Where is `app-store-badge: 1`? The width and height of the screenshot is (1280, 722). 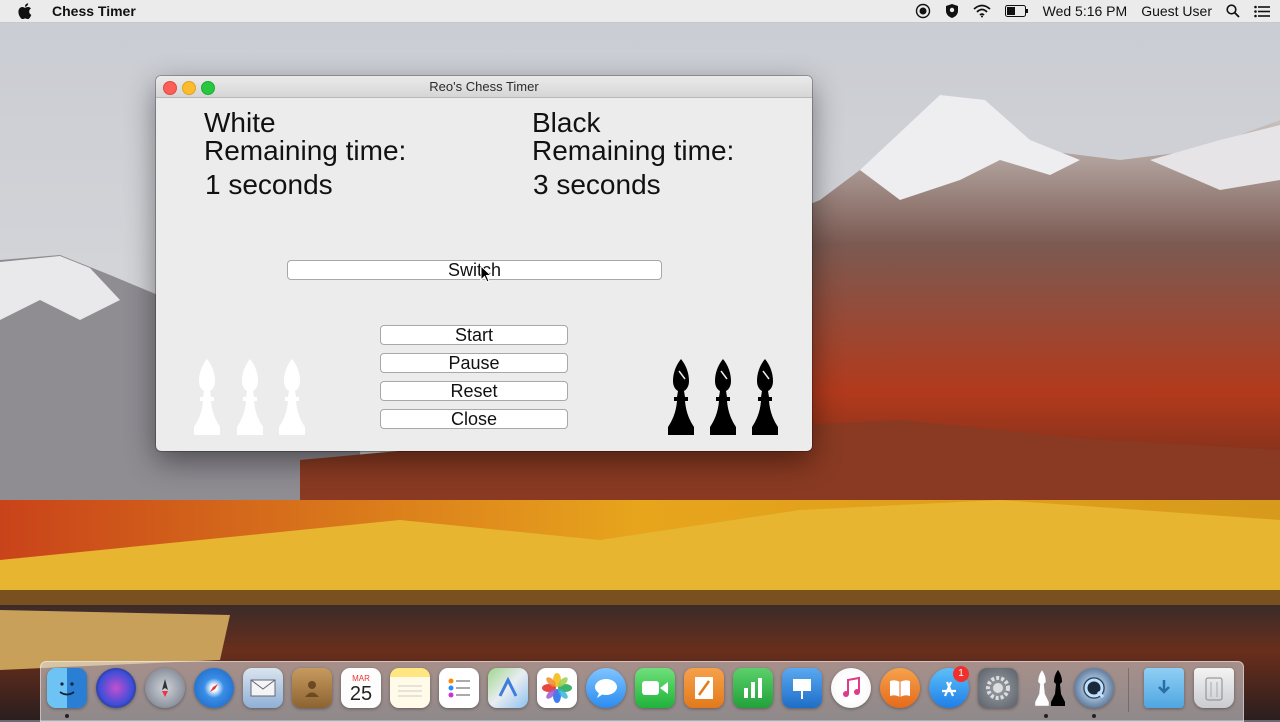
app-store-badge: 1 is located at coordinates (961, 674).